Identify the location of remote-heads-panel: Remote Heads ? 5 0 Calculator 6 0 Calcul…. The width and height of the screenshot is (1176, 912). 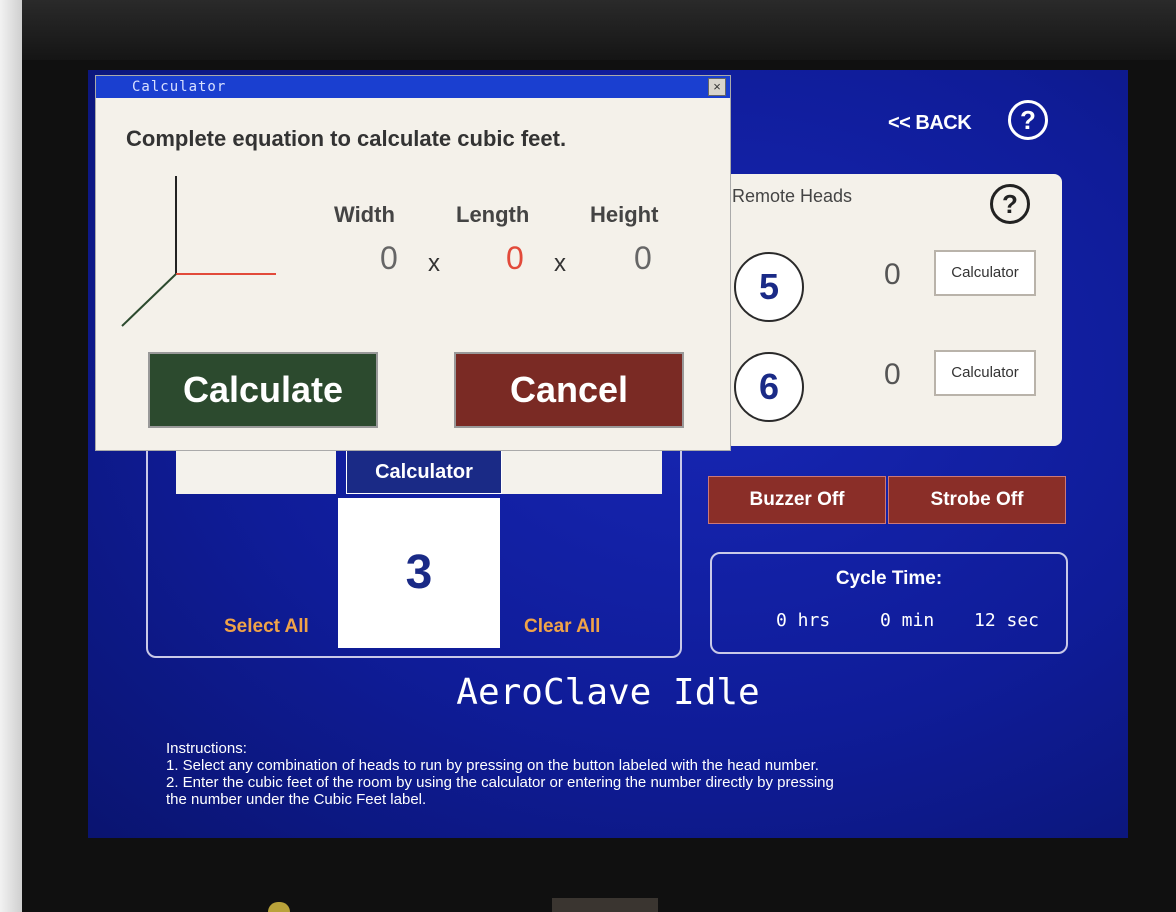
(893, 310).